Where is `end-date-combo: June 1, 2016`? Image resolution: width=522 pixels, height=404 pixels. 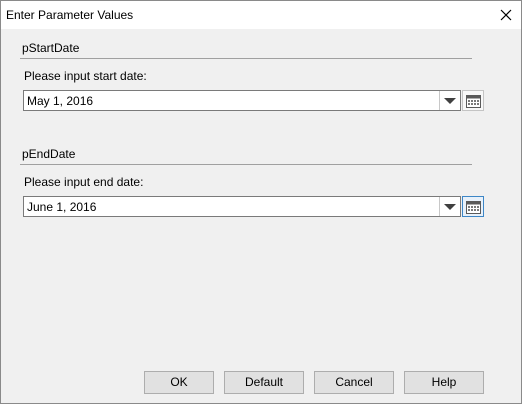 end-date-combo: June 1, 2016 is located at coordinates (242, 206).